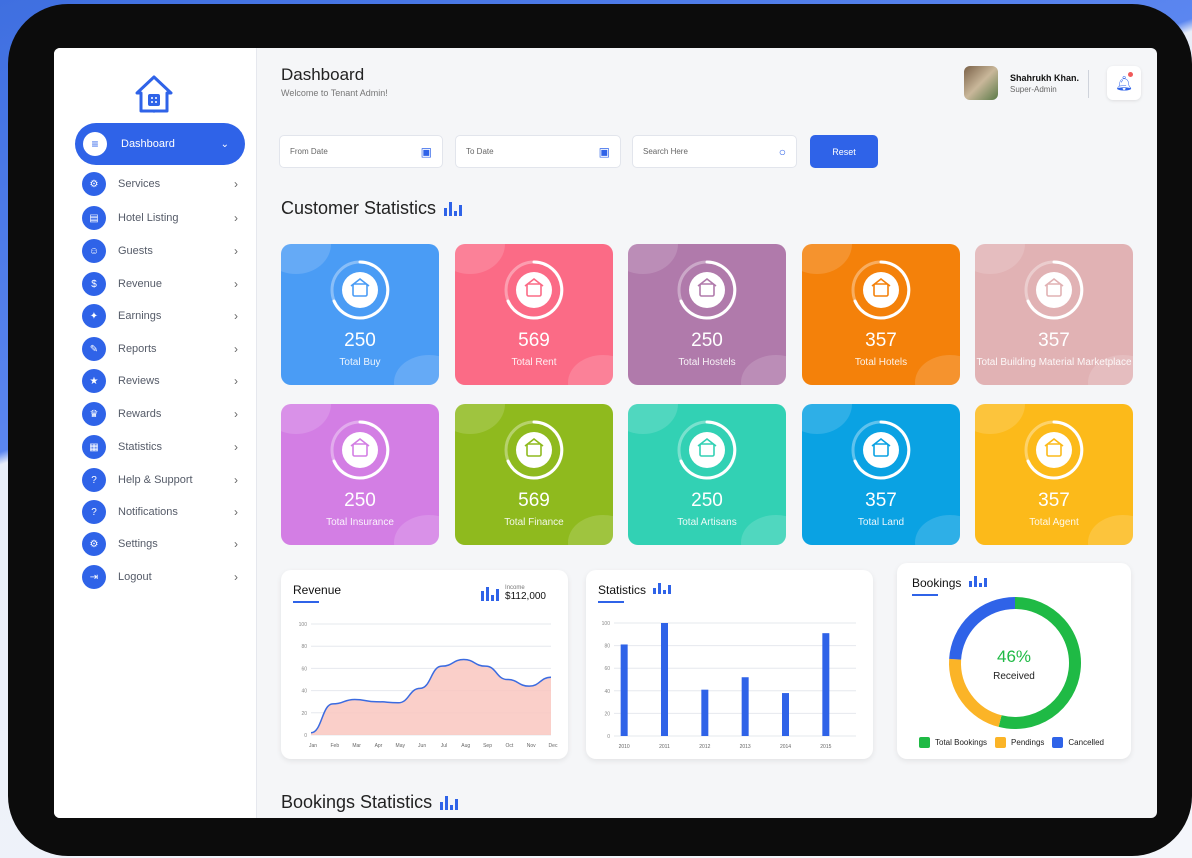  I want to click on x-tick-label: Nov, so click(531, 746).